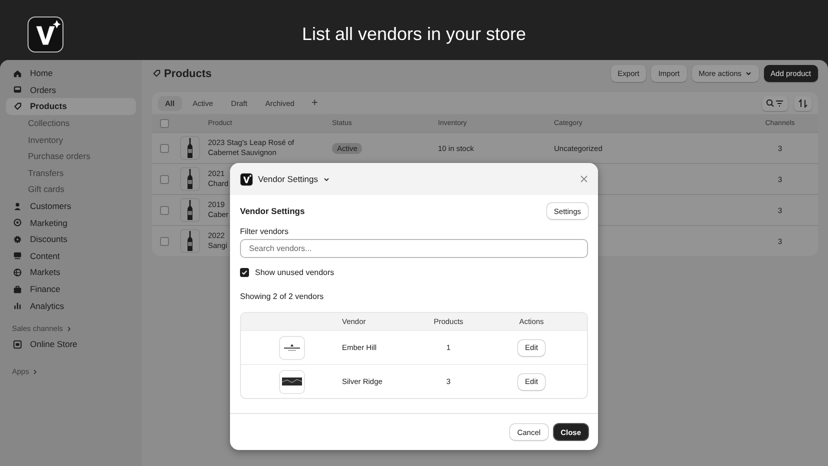 This screenshot has height=466, width=828. What do you see at coordinates (164, 123) in the screenshot?
I see `select-all-checkbox` at bounding box center [164, 123].